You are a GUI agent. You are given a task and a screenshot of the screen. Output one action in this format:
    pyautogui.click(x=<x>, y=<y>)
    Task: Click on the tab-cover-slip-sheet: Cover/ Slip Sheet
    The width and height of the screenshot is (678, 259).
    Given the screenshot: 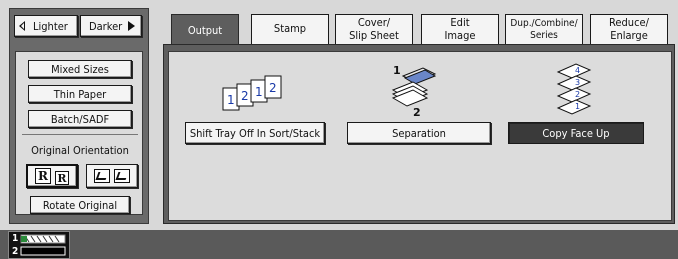 What is the action you would take?
    pyautogui.click(x=374, y=29)
    